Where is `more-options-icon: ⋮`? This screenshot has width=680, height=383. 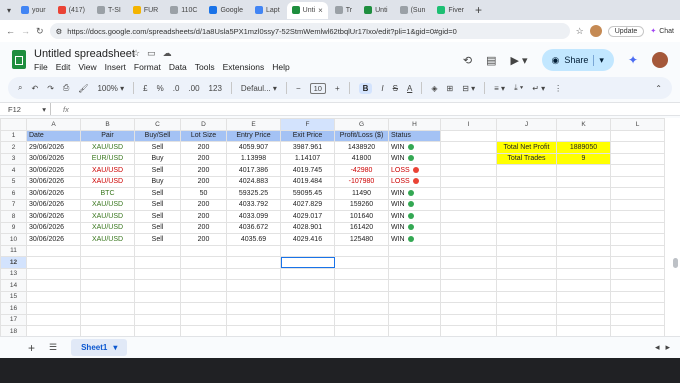 more-options-icon: ⋮ is located at coordinates (558, 88).